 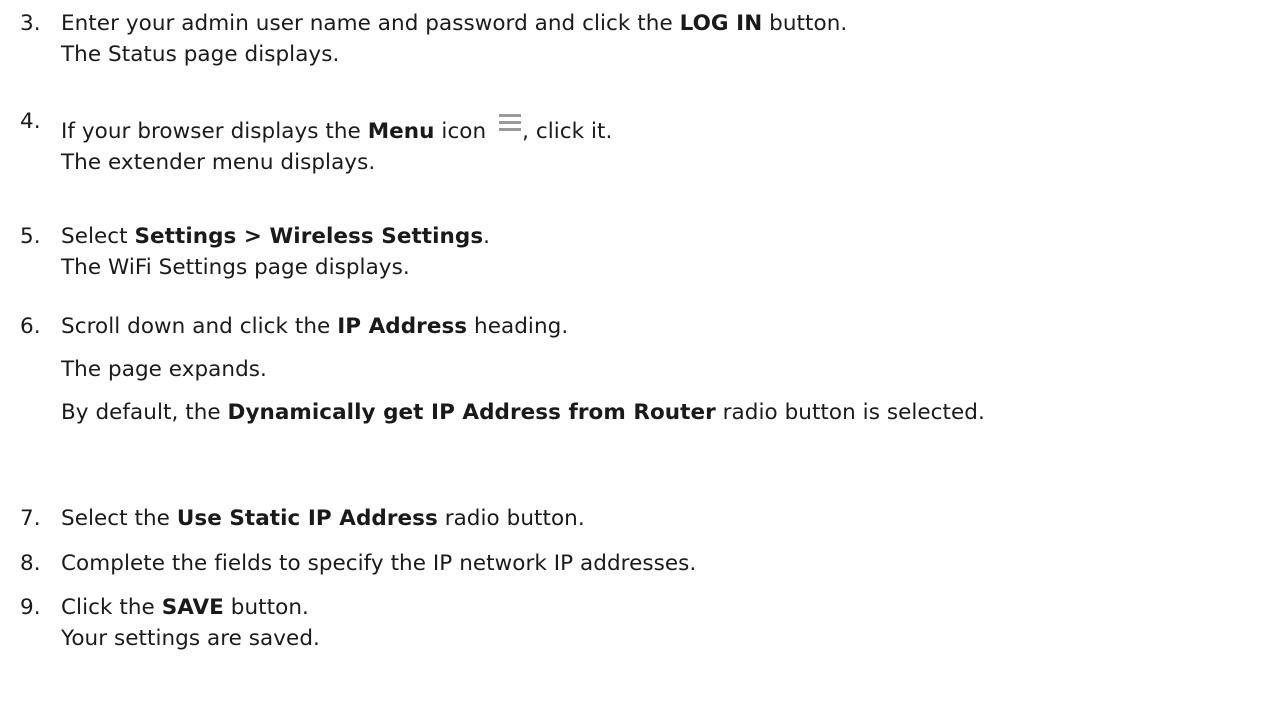 I want to click on step-number: 3., so click(x=30, y=23).